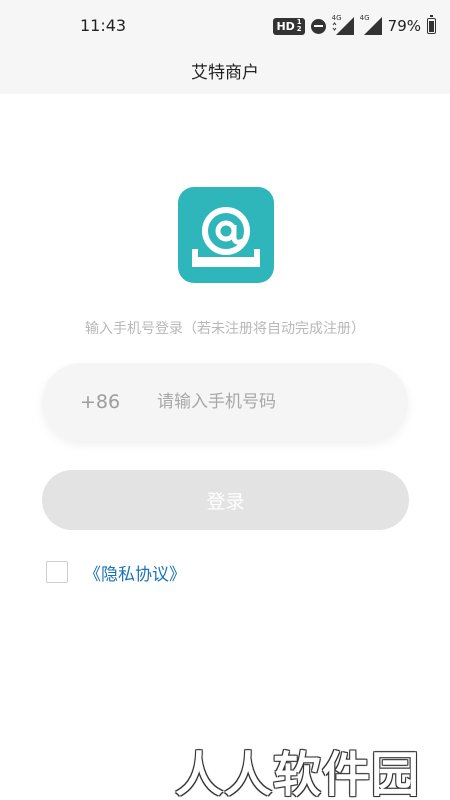  I want to click on status-icons: HD 1 2 4G 4G 79%, so click(354, 25).